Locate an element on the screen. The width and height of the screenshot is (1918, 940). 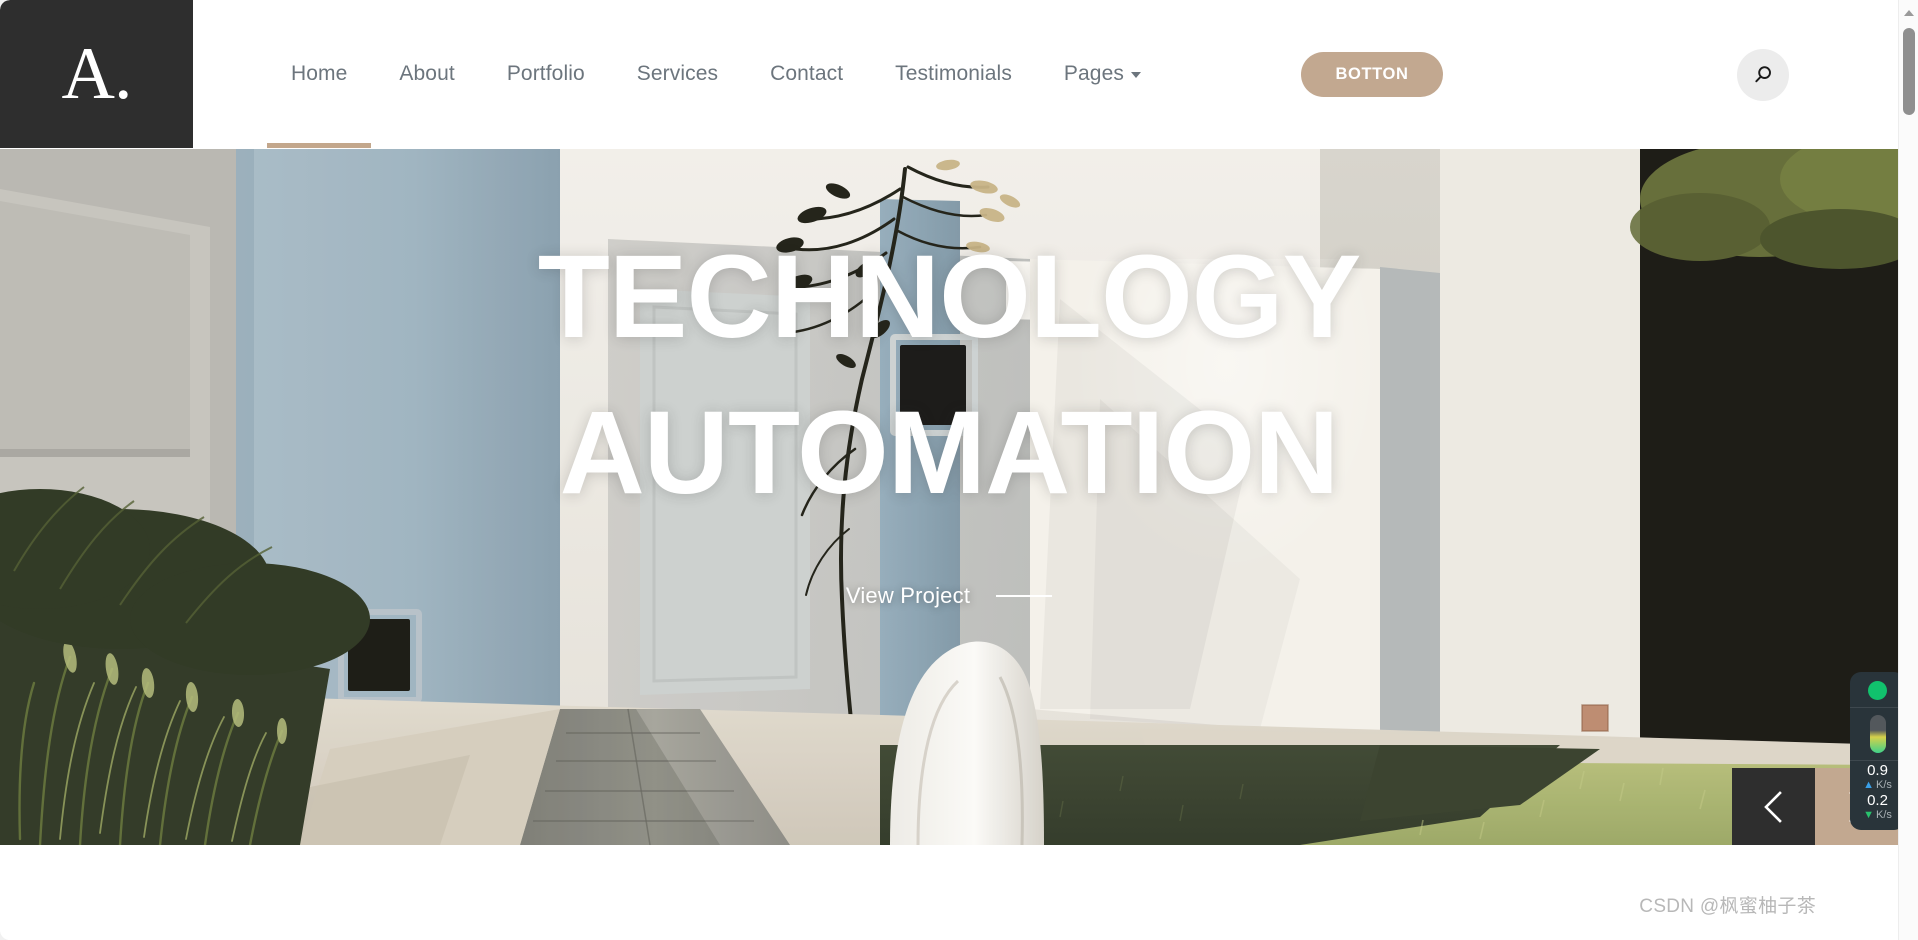
nav-item-pages: Pages is located at coordinates (1102, 74).